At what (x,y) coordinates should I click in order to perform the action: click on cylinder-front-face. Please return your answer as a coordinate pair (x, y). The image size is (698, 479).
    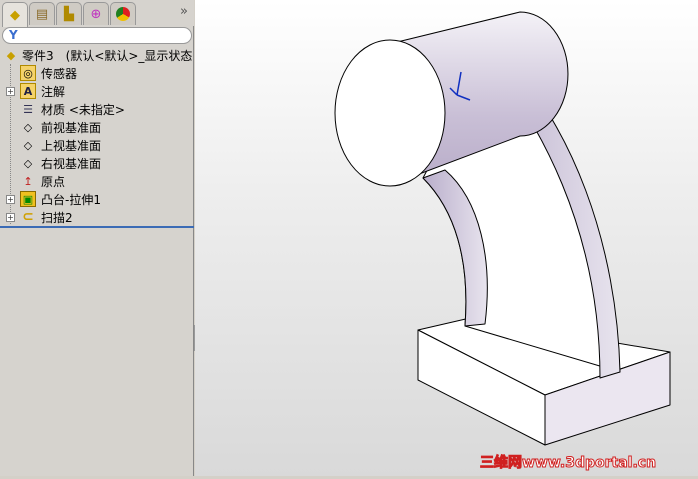
    Looking at the image, I should click on (390, 113).